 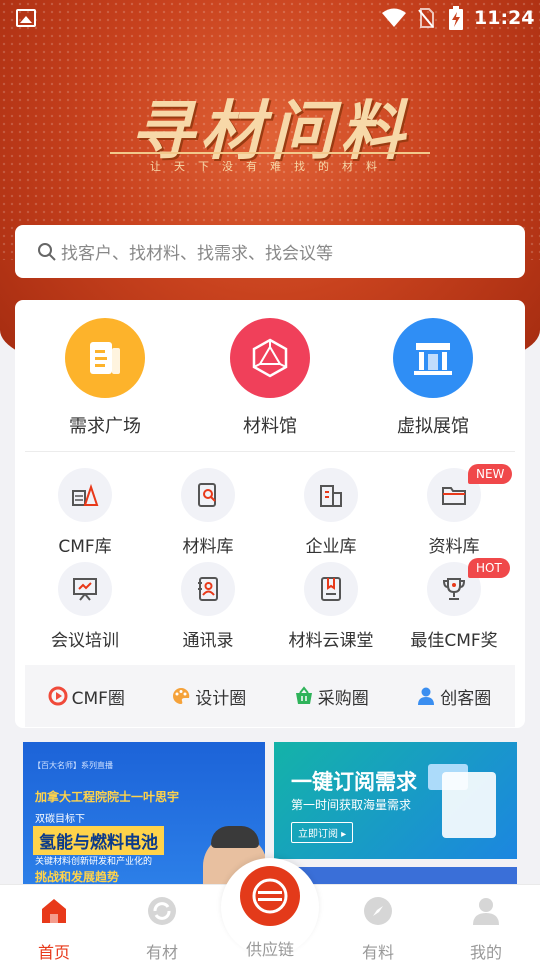 What do you see at coordinates (354, 782) in the screenshot?
I see `subscribe-title: 一键订阅需求` at bounding box center [354, 782].